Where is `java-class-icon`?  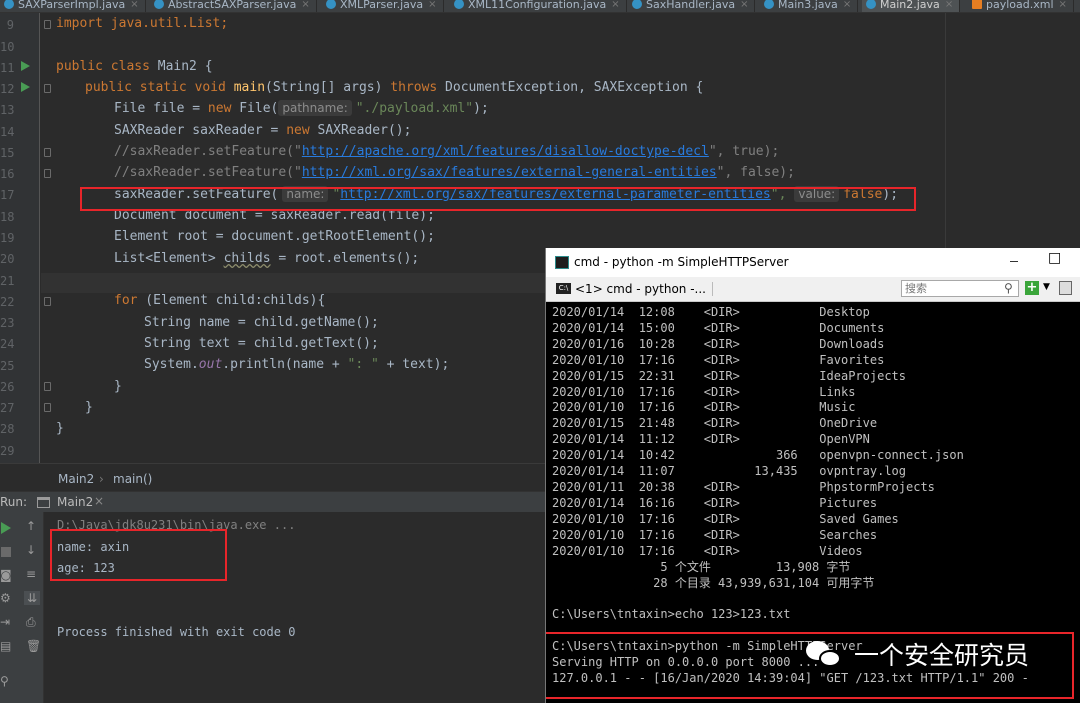
java-class-icon is located at coordinates (871, 4).